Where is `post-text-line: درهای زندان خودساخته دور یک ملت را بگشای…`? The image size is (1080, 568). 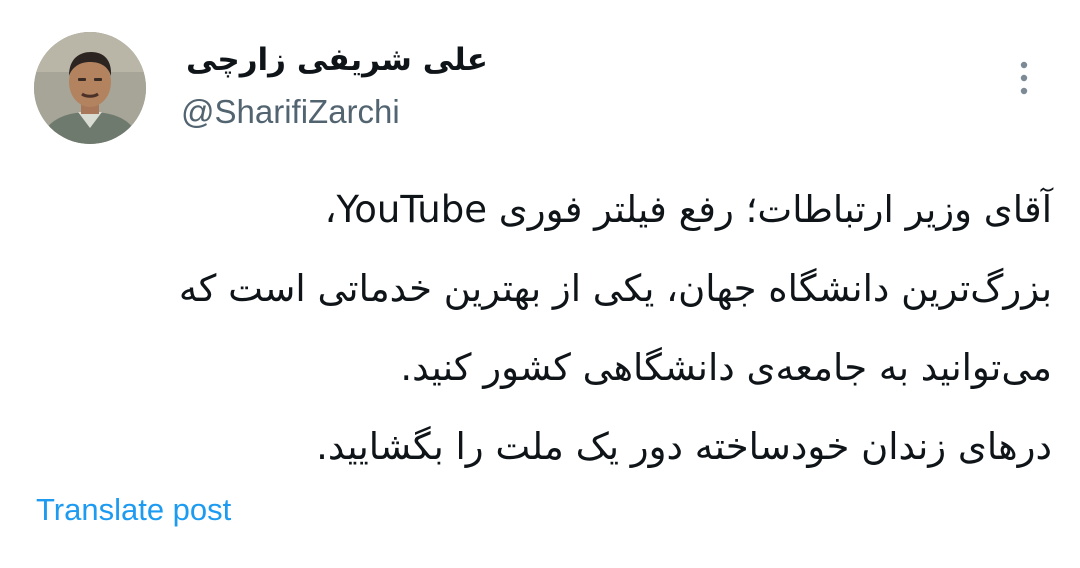
post-text-line: درهای زندان خودساخته دور یک ملت را بگشای… is located at coordinates (684, 446).